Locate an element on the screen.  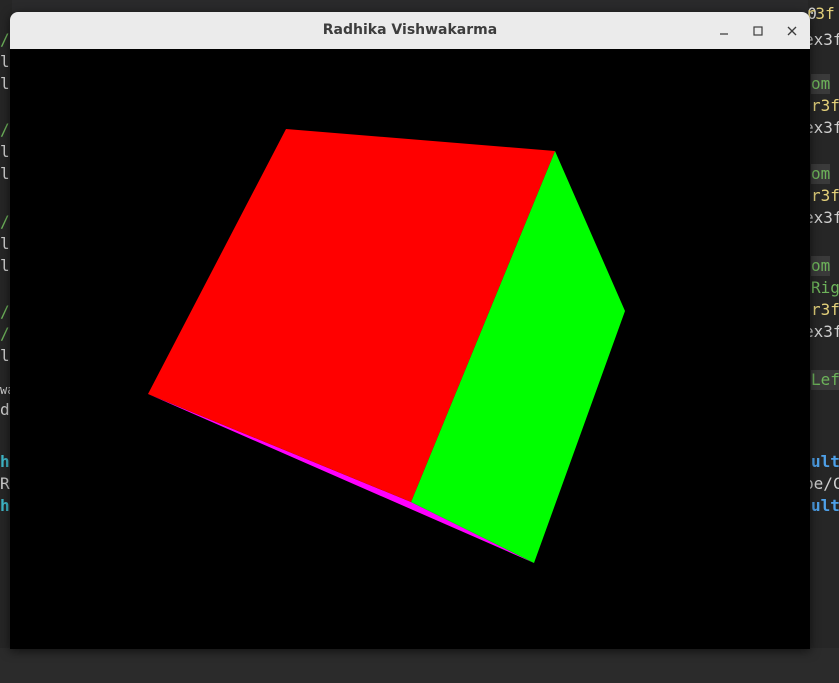
maximize-icon is located at coordinates (758, 31).